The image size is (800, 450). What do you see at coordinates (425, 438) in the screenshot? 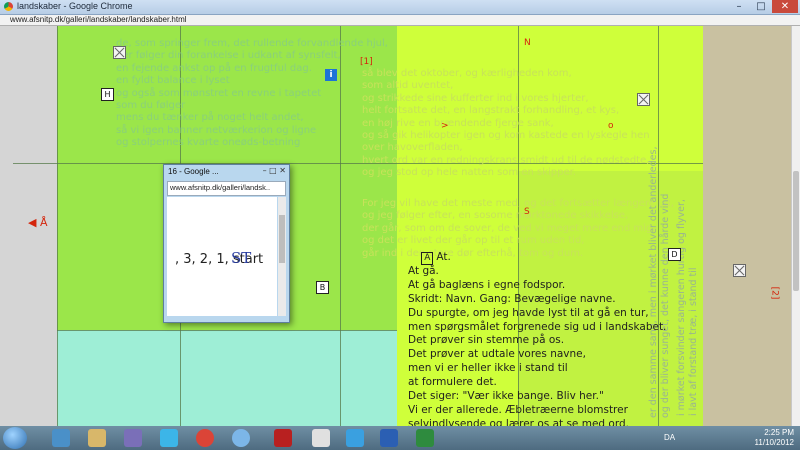
I see `excel-icon` at bounding box center [425, 438].